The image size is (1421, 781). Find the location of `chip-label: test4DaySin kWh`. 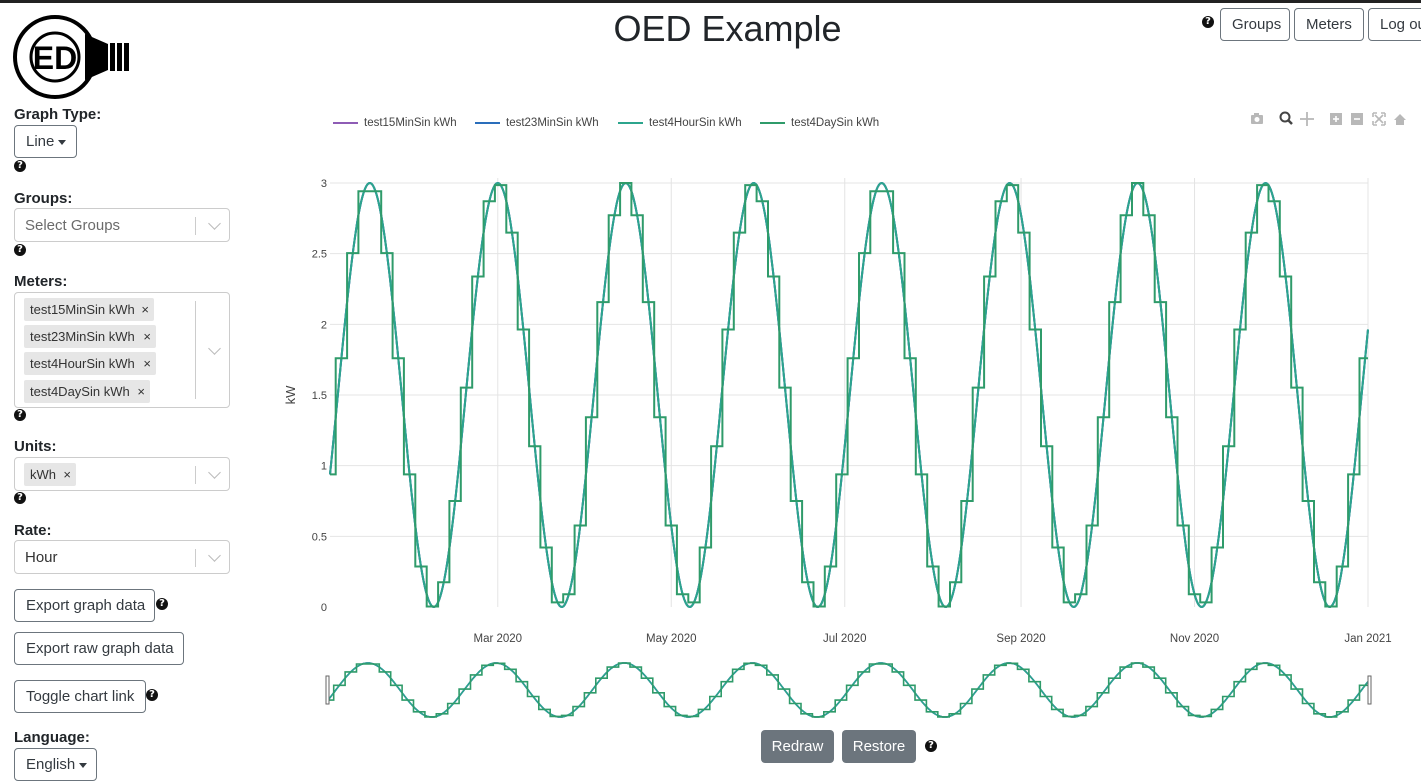

chip-label: test4DaySin kWh is located at coordinates (80, 391).